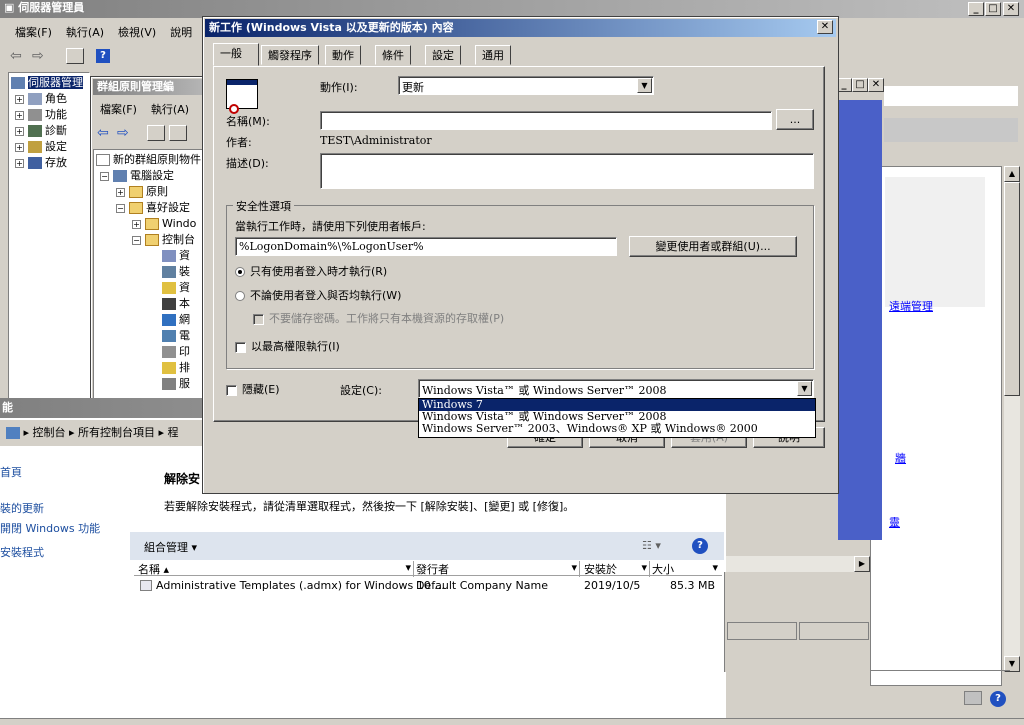  What do you see at coordinates (248, 121) in the screenshot?
I see `name-label: 名稱(M):` at bounding box center [248, 121].